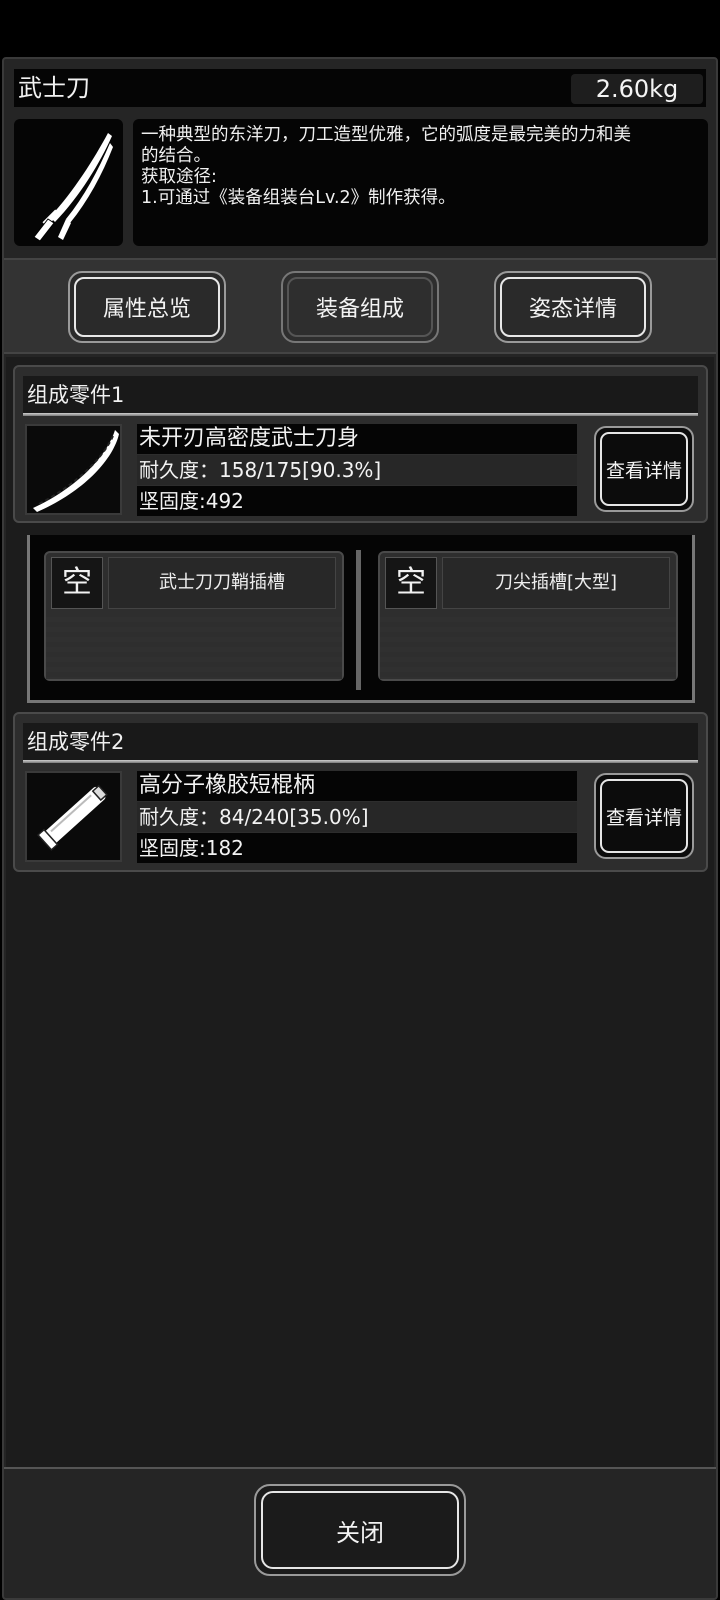 This screenshot has height=1600, width=720. What do you see at coordinates (179, 177) in the screenshot?
I see `description-line: 获取途径:` at bounding box center [179, 177].